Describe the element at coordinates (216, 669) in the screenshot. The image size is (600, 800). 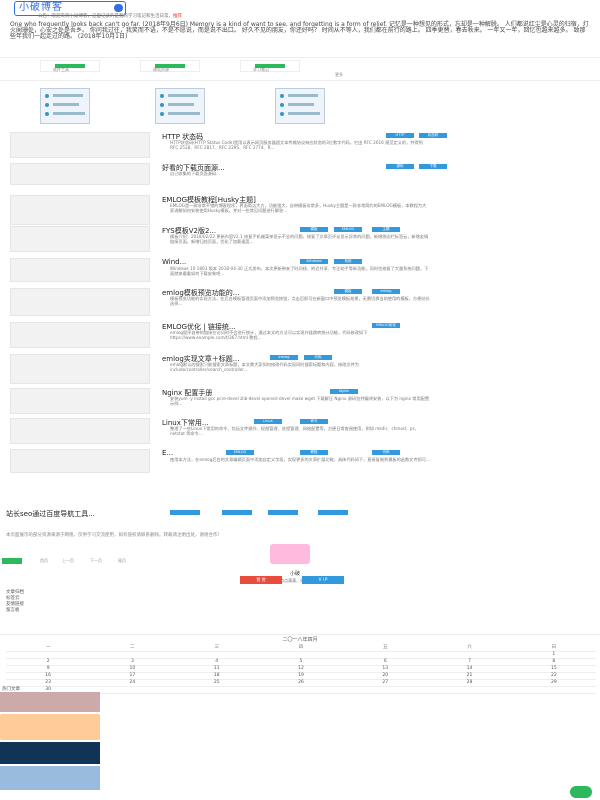
I see `calendar-day: 11` at that location.